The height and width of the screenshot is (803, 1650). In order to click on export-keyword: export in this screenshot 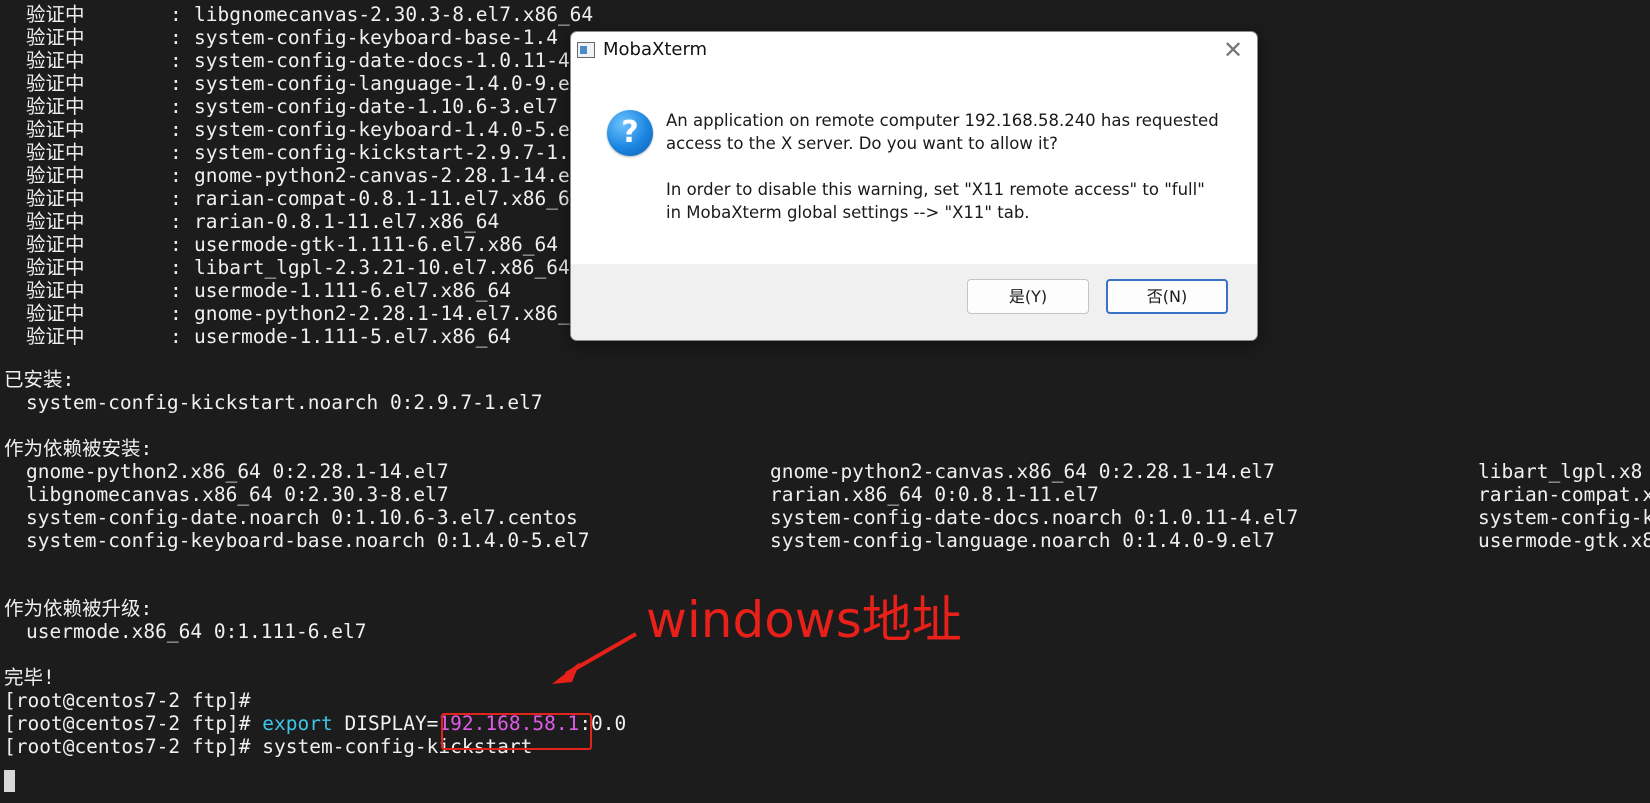, I will do `click(297, 723)`.